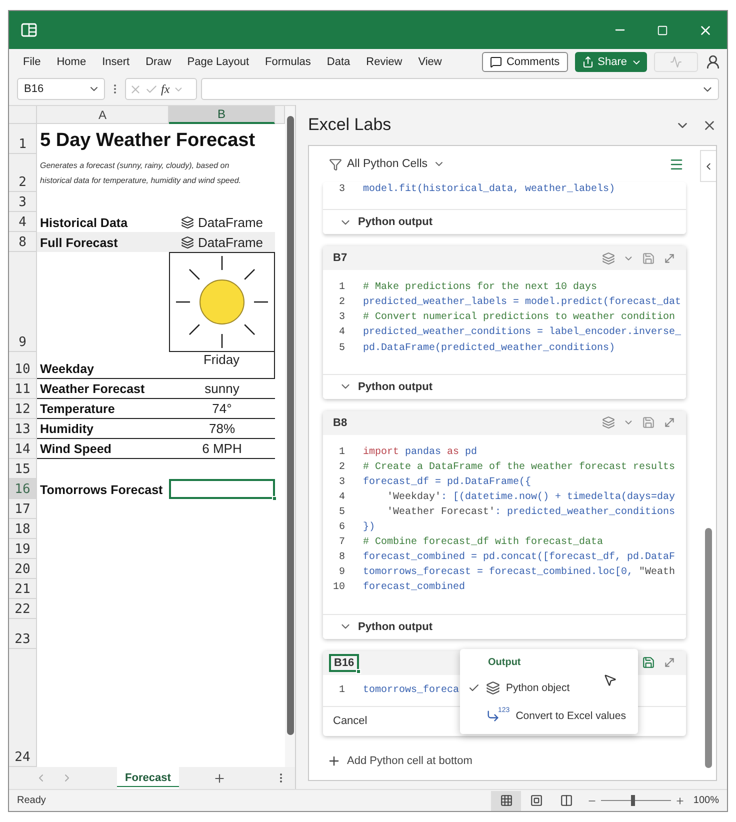 The width and height of the screenshot is (736, 822). What do you see at coordinates (341, 528) in the screenshot?
I see `line-number: 6` at bounding box center [341, 528].